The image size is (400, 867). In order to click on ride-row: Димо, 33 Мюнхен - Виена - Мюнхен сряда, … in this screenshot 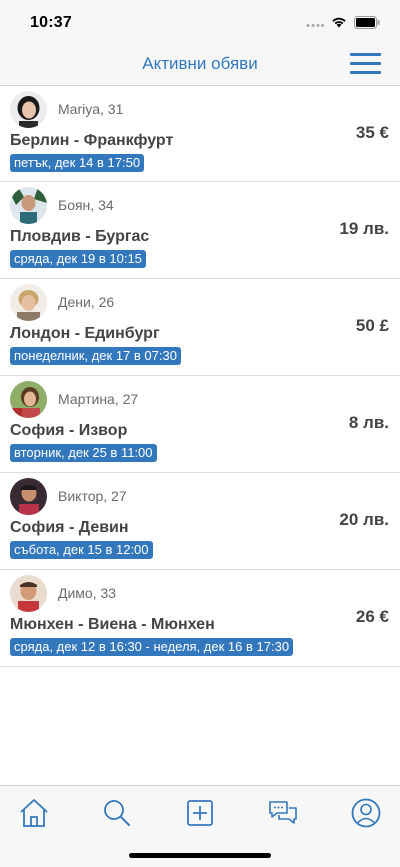, I will do `click(200, 618)`.